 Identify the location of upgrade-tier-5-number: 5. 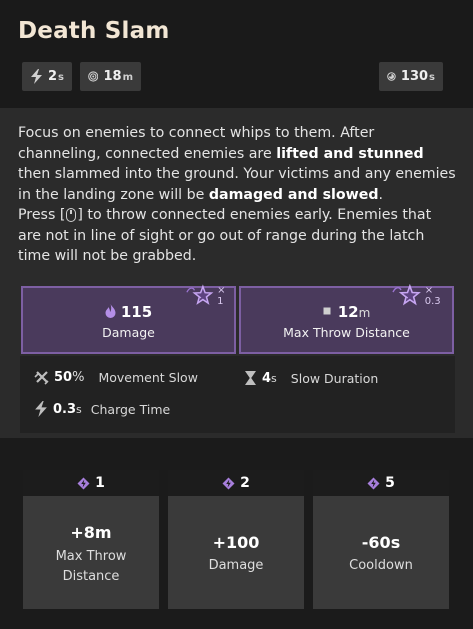
(390, 483).